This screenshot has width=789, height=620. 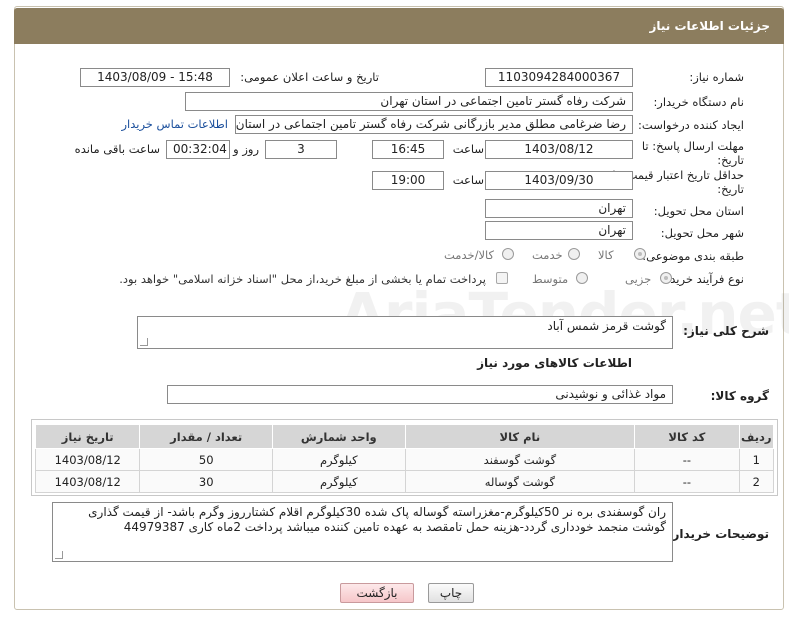 What do you see at coordinates (730, 189) in the screenshot?
I see `validity-date-label: تاریخ:` at bounding box center [730, 189].